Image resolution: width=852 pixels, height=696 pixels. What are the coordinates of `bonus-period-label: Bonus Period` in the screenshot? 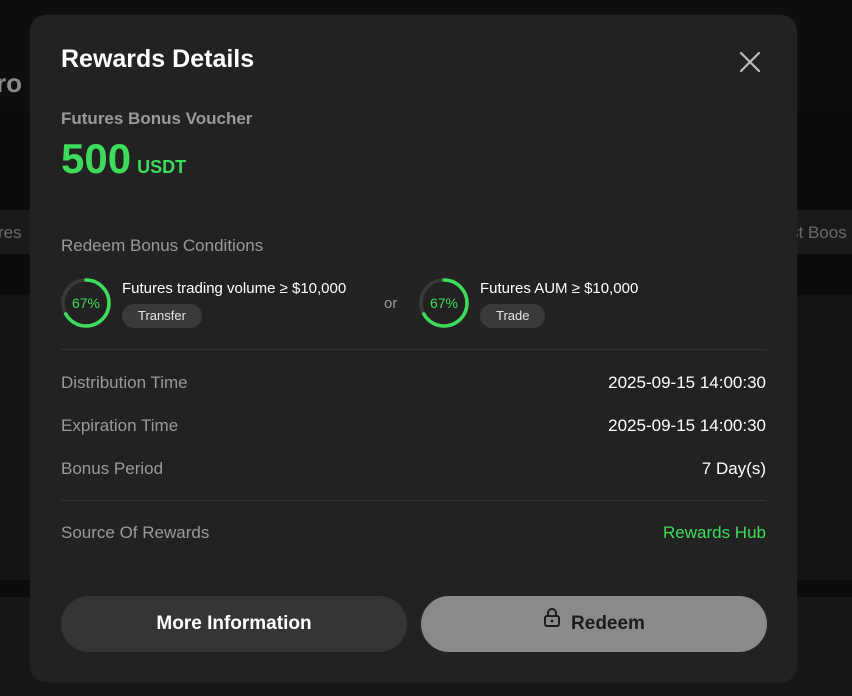 It's located at (112, 468).